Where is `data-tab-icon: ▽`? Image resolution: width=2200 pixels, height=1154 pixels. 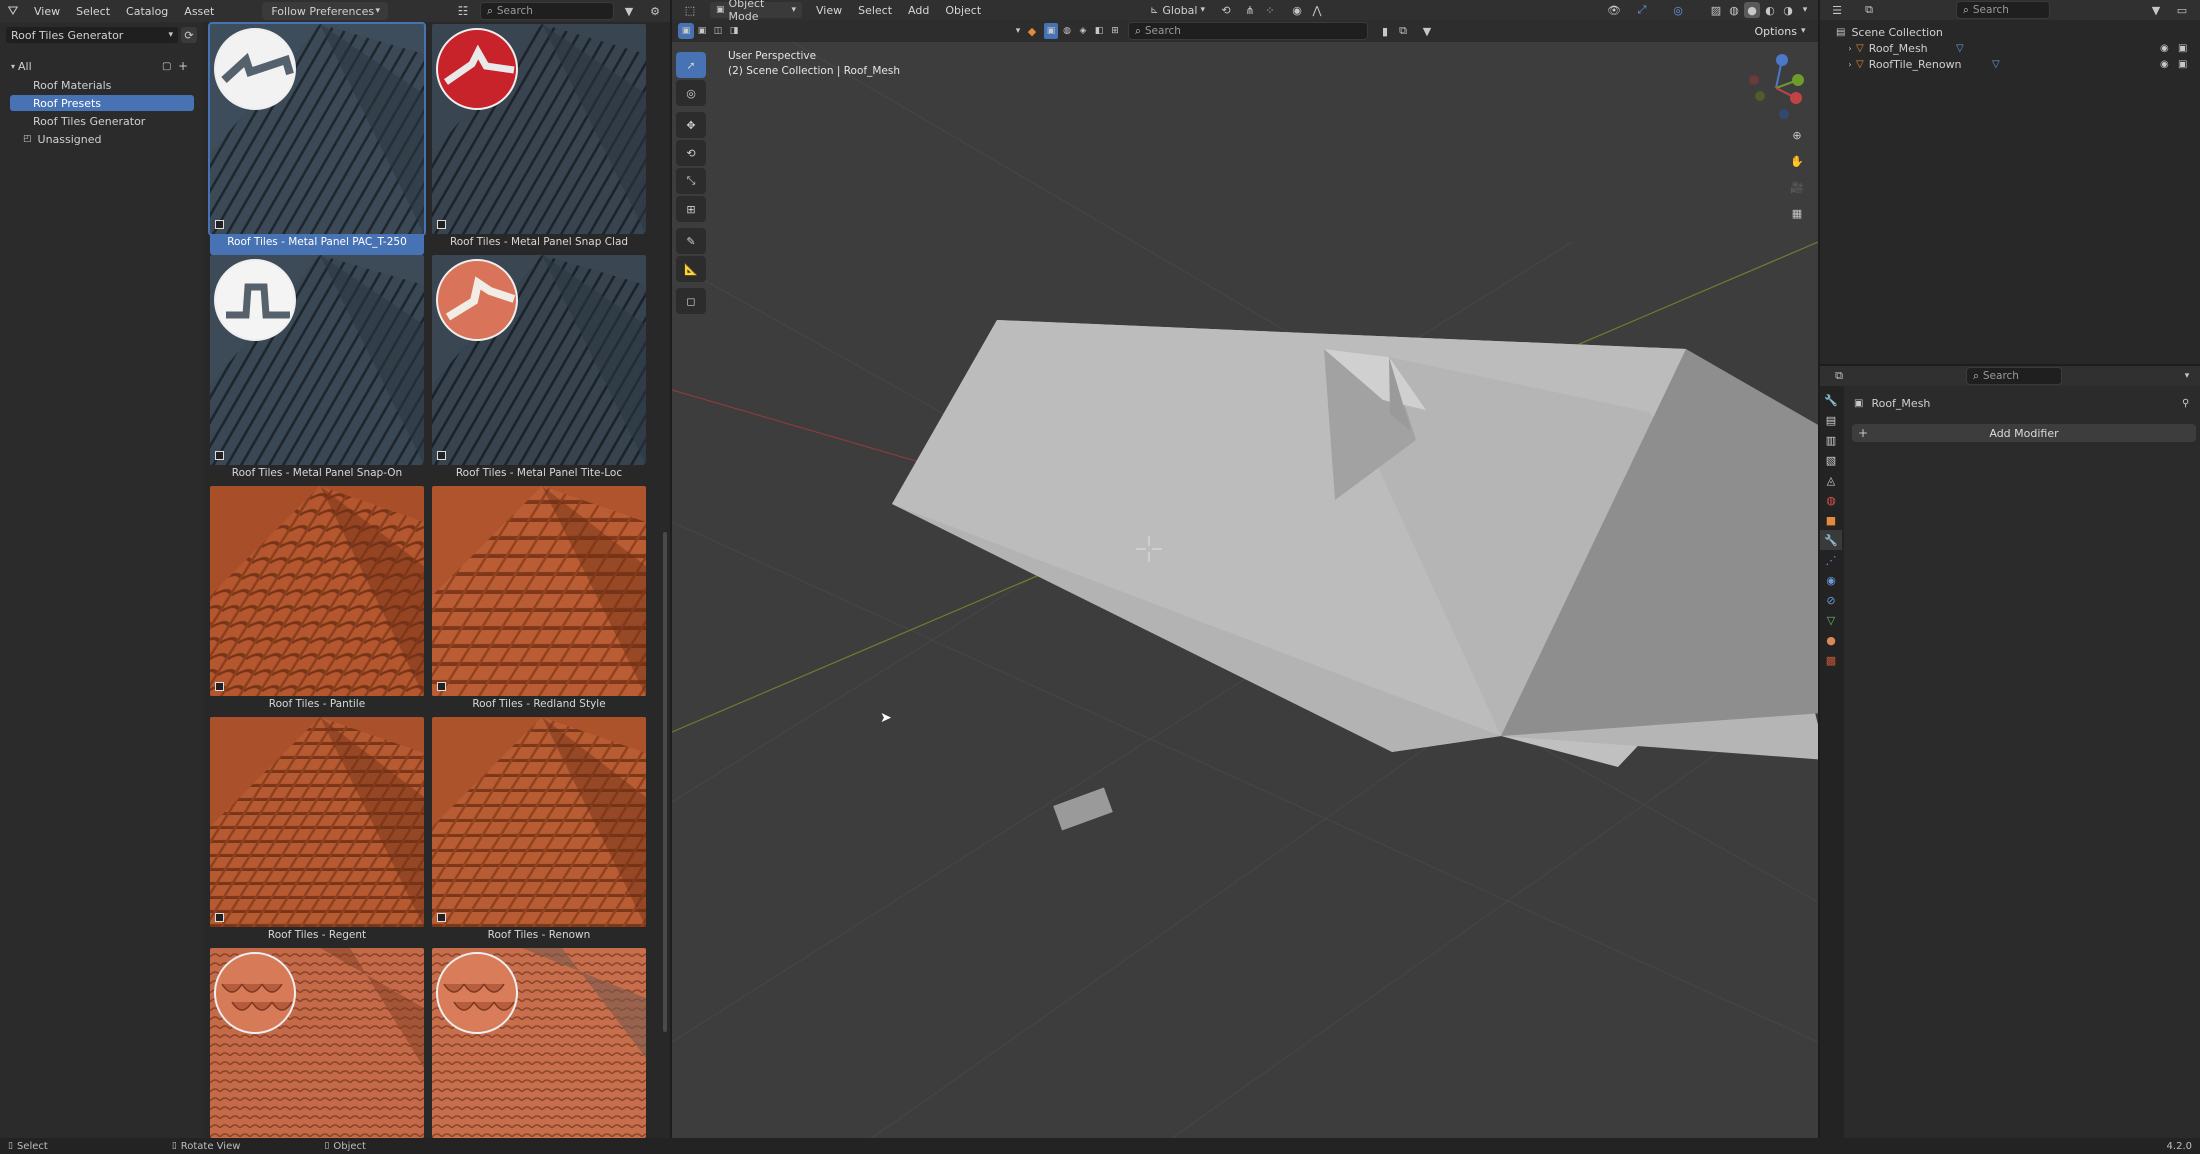
data-tab-icon: ▽ is located at coordinates (1831, 620).